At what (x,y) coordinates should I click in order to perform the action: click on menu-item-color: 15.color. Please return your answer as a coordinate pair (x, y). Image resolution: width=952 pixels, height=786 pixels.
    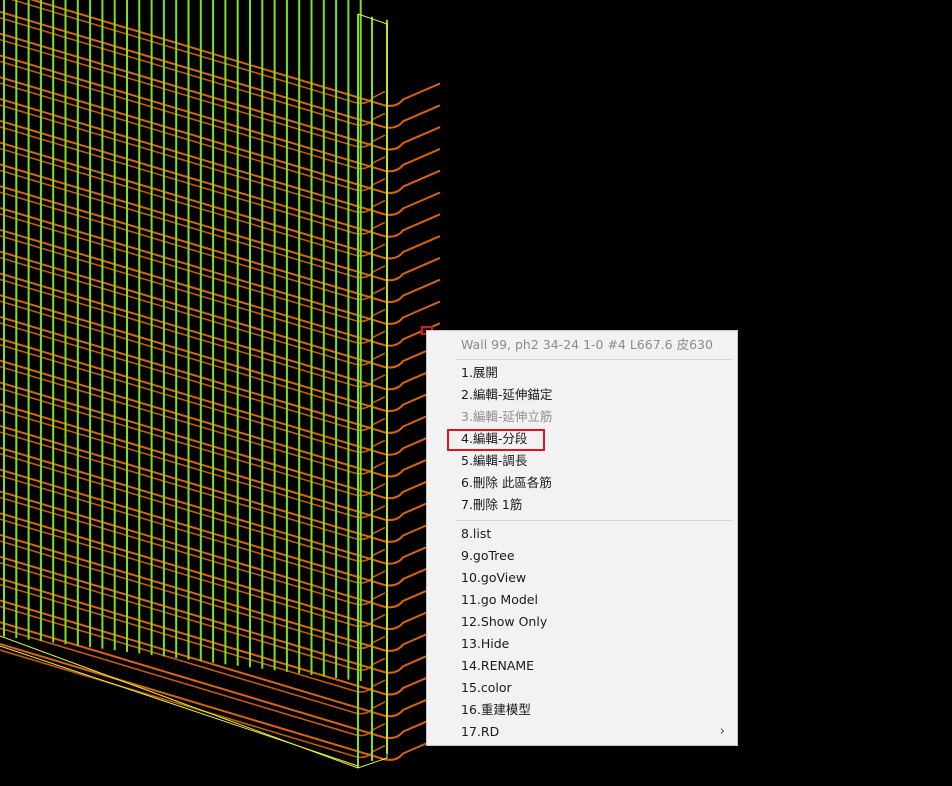
    Looking at the image, I should click on (582, 688).